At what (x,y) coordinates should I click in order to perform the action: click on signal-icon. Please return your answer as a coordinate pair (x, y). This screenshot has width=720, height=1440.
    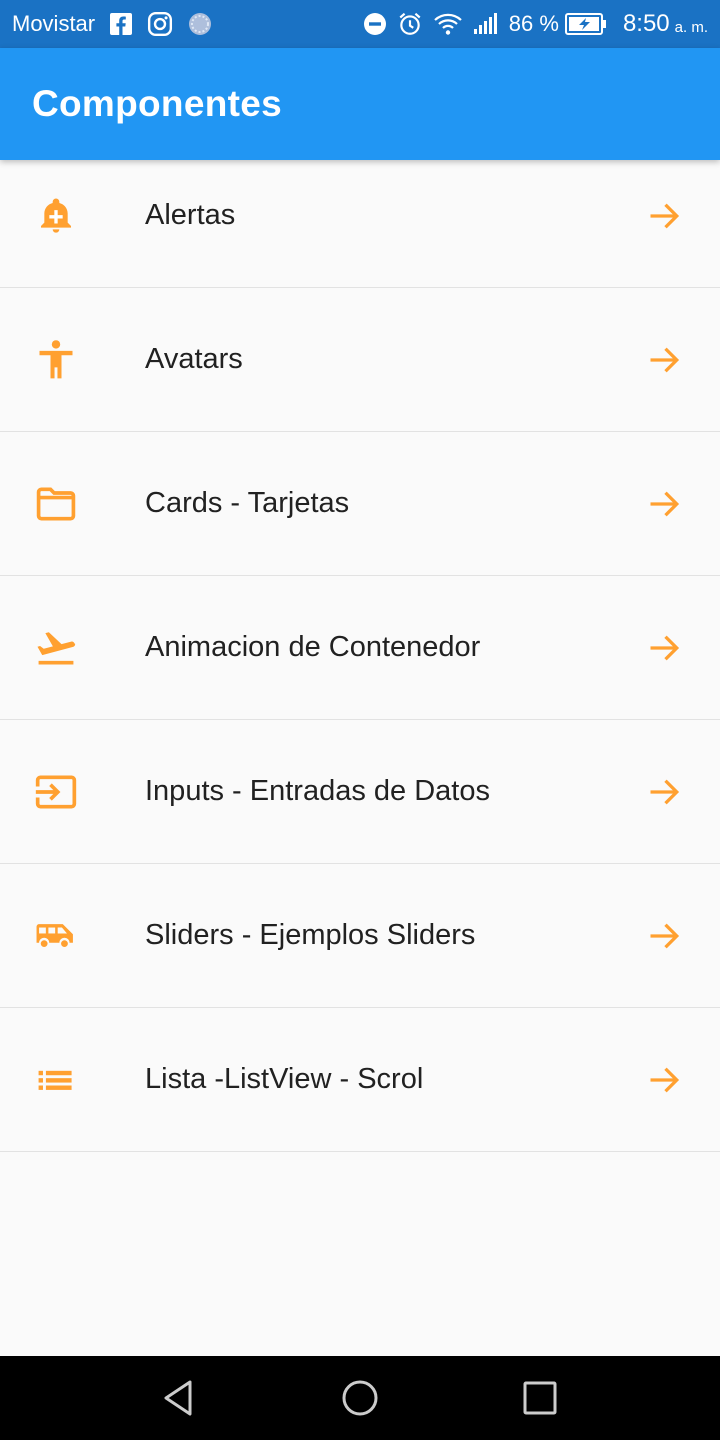
    Looking at the image, I should click on (486, 24).